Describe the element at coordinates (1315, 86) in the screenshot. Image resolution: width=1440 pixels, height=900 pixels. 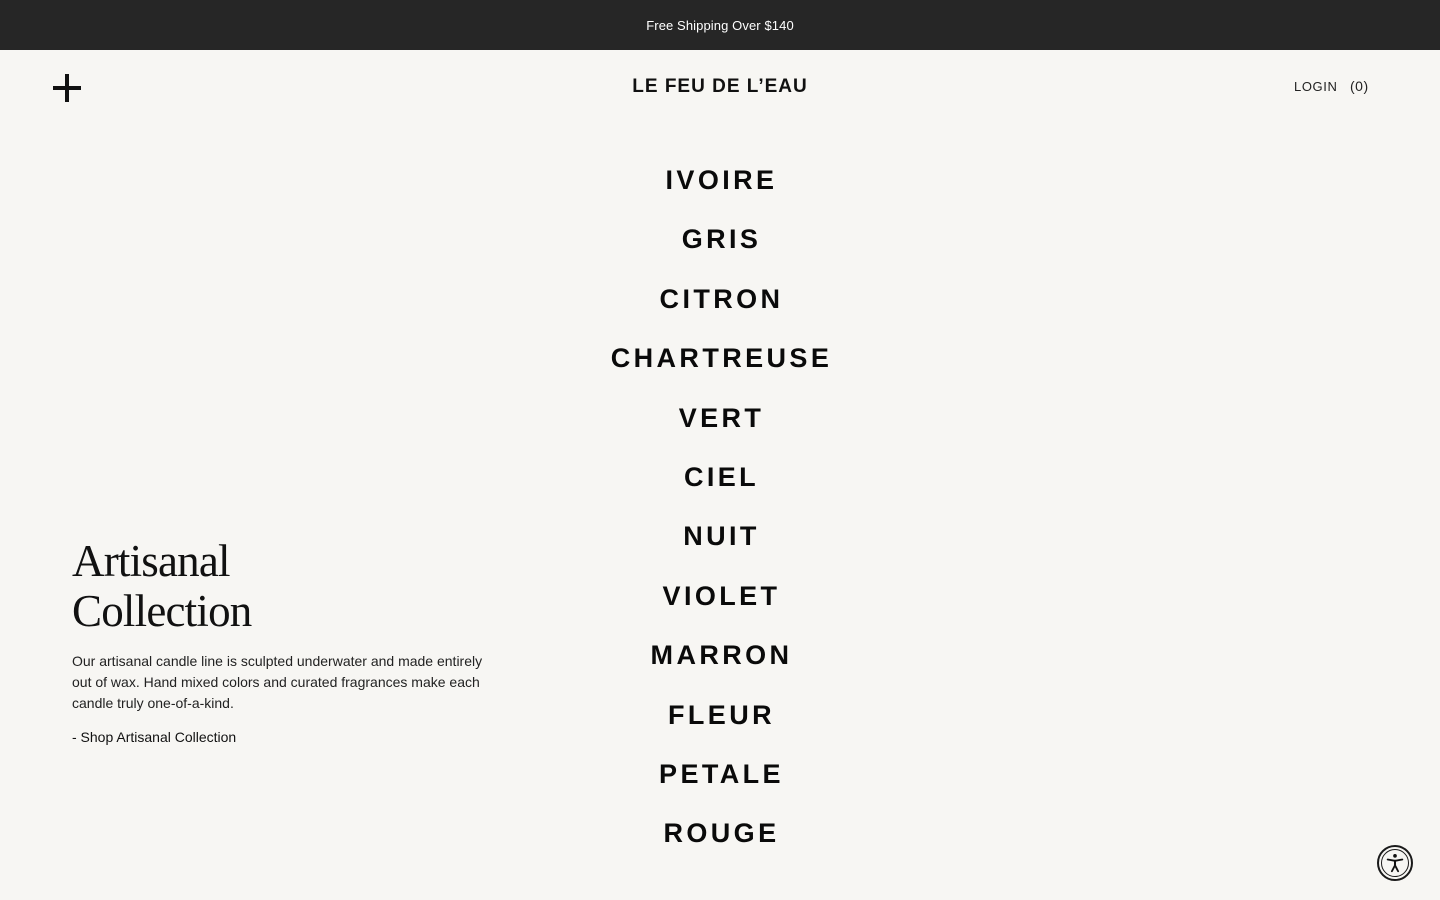
I see `login-link: LOGIN` at that location.